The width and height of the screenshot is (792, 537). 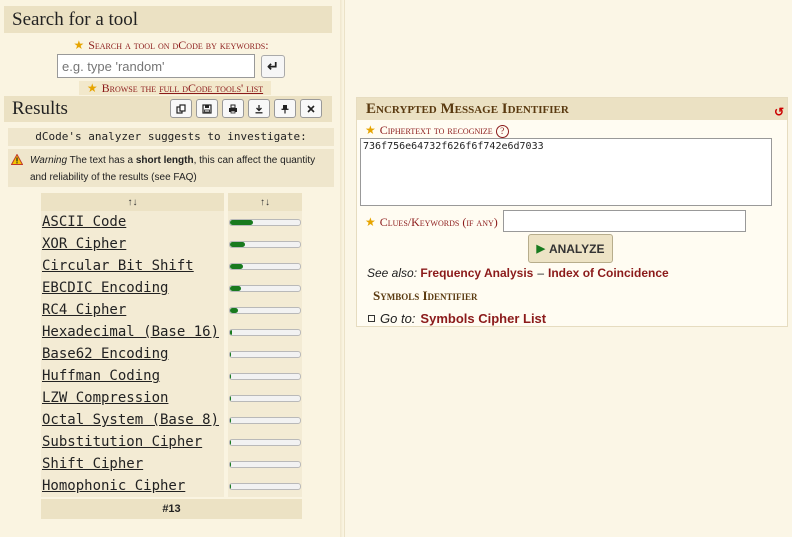 I want to click on table-row: LZW Compression, so click(x=171, y=398).